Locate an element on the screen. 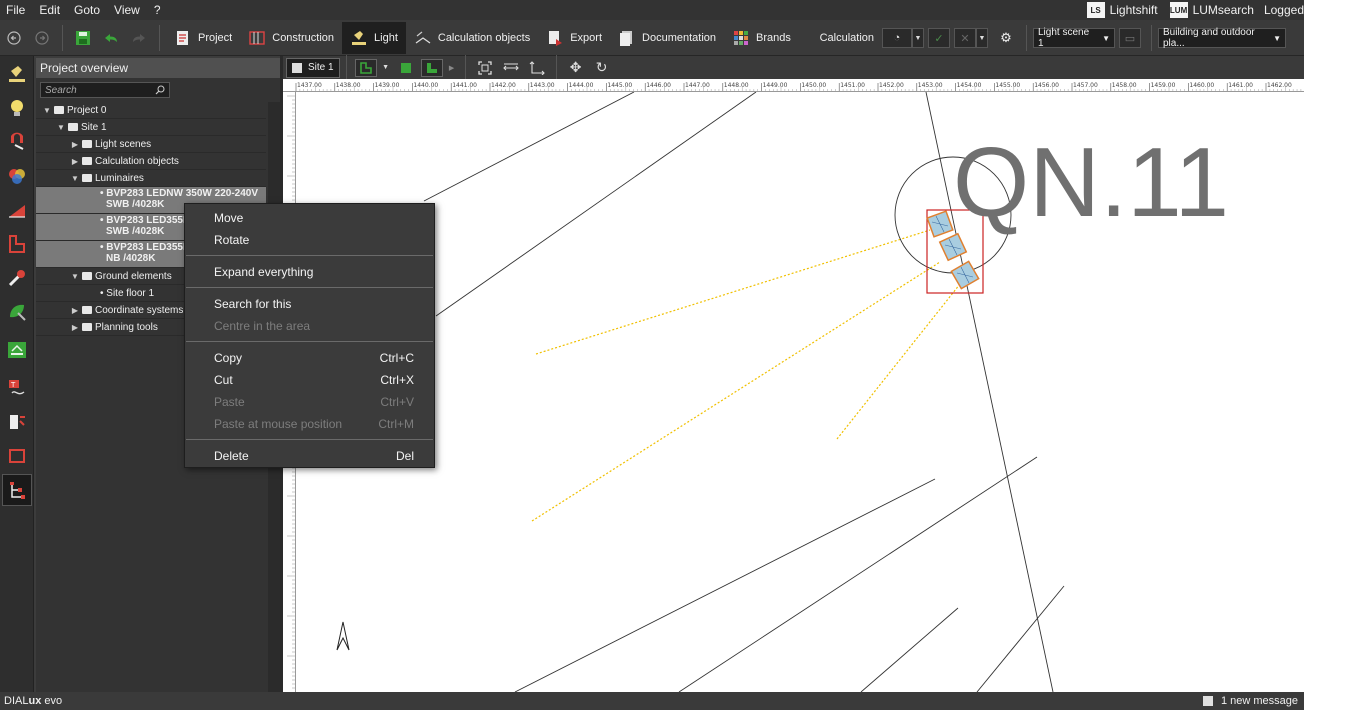 The width and height of the screenshot is (1360, 710). dialux-logo: DIALux evo is located at coordinates (31, 701).